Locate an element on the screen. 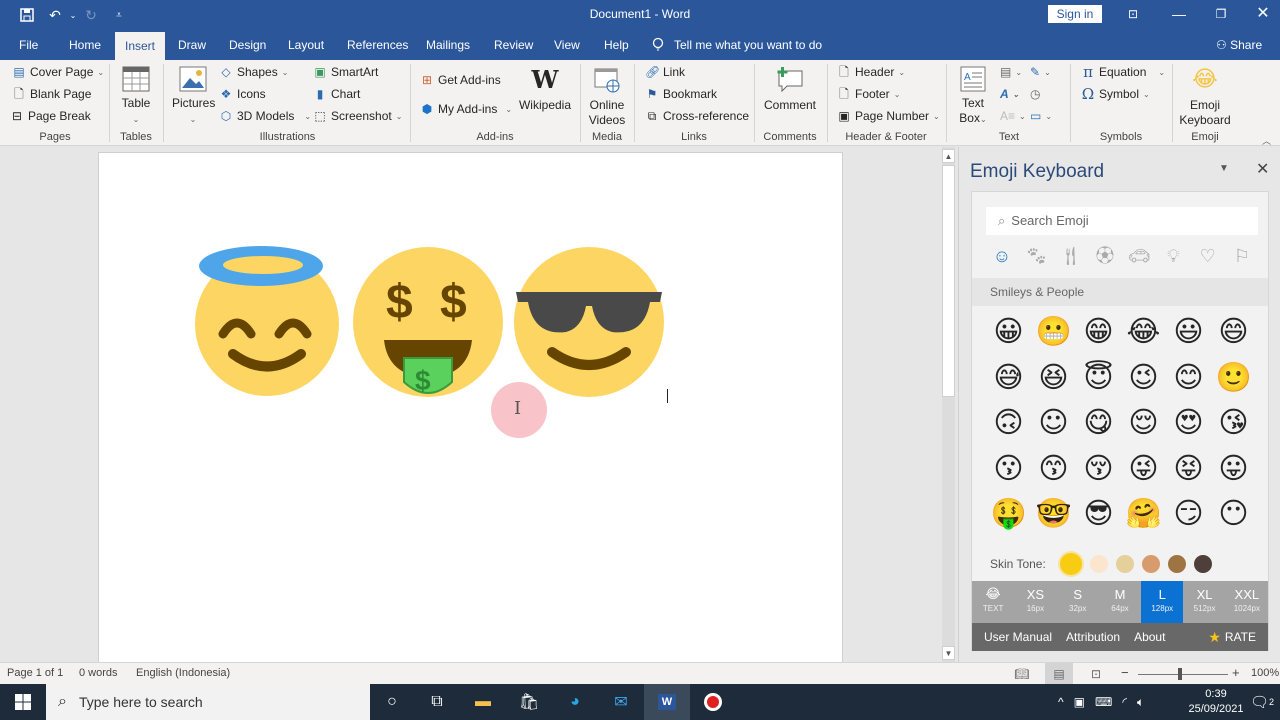 The image size is (1280, 720). share-button: ⚇ Share is located at coordinates (1239, 45).